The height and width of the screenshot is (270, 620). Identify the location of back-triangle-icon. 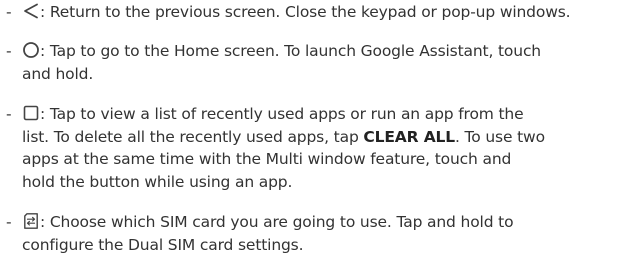
(31, 11).